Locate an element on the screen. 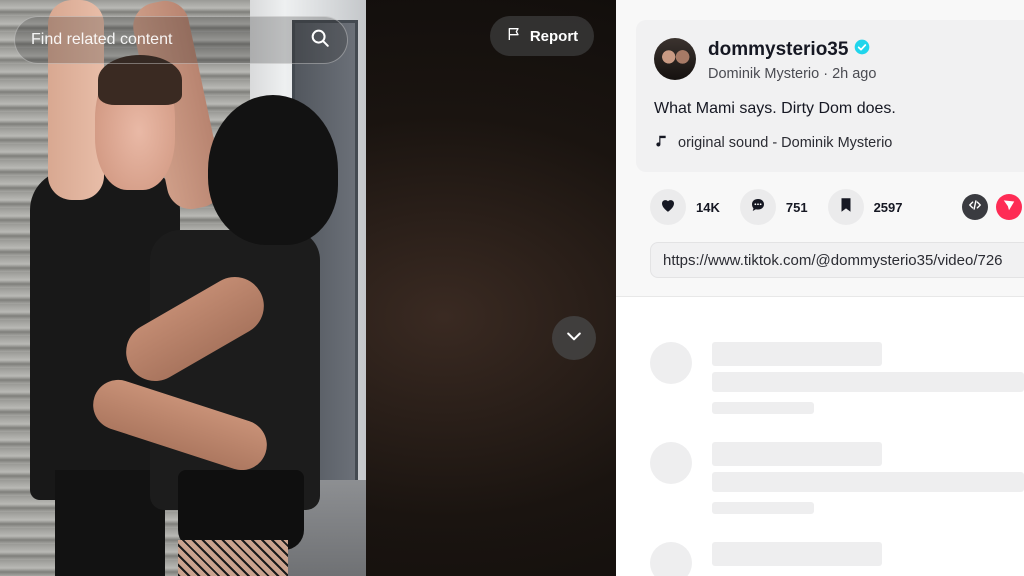  music-note-icon is located at coordinates (661, 143).